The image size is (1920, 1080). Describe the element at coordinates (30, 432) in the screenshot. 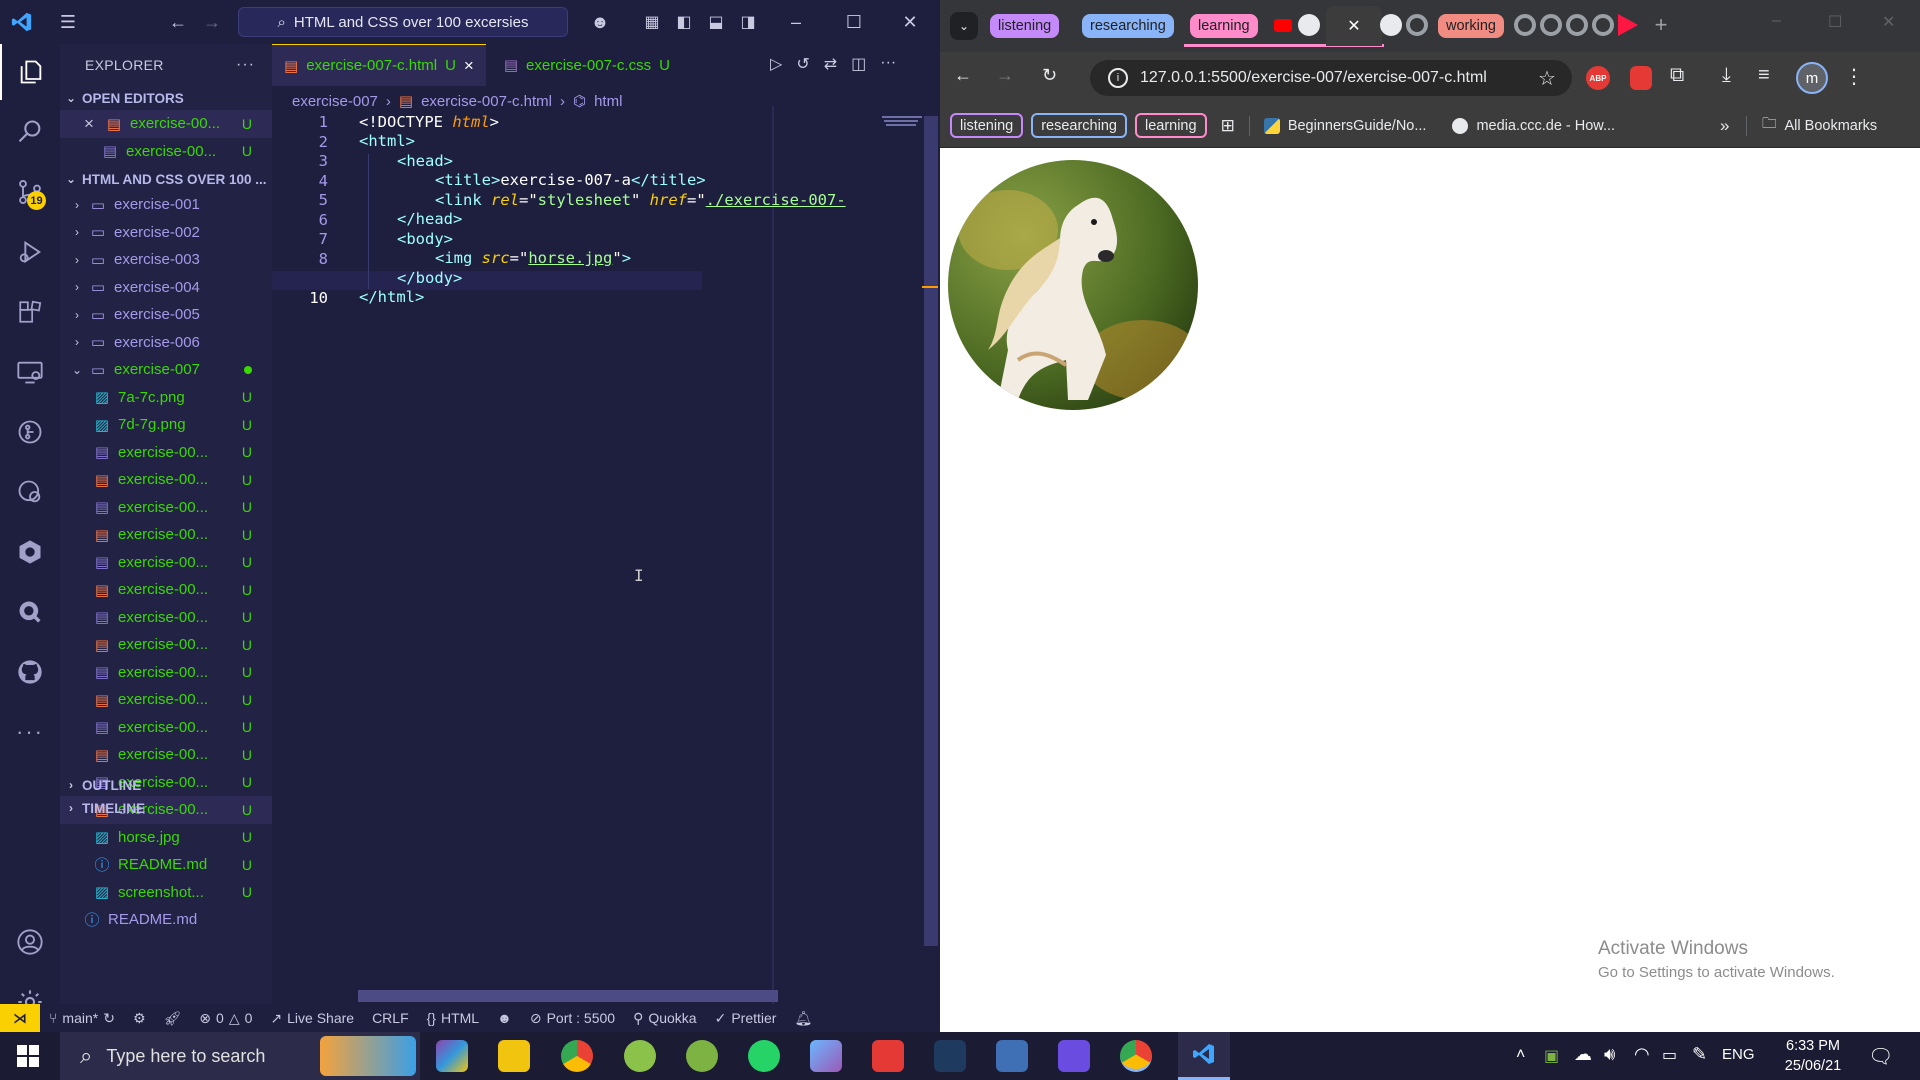

I see `gitlens-icon` at that location.